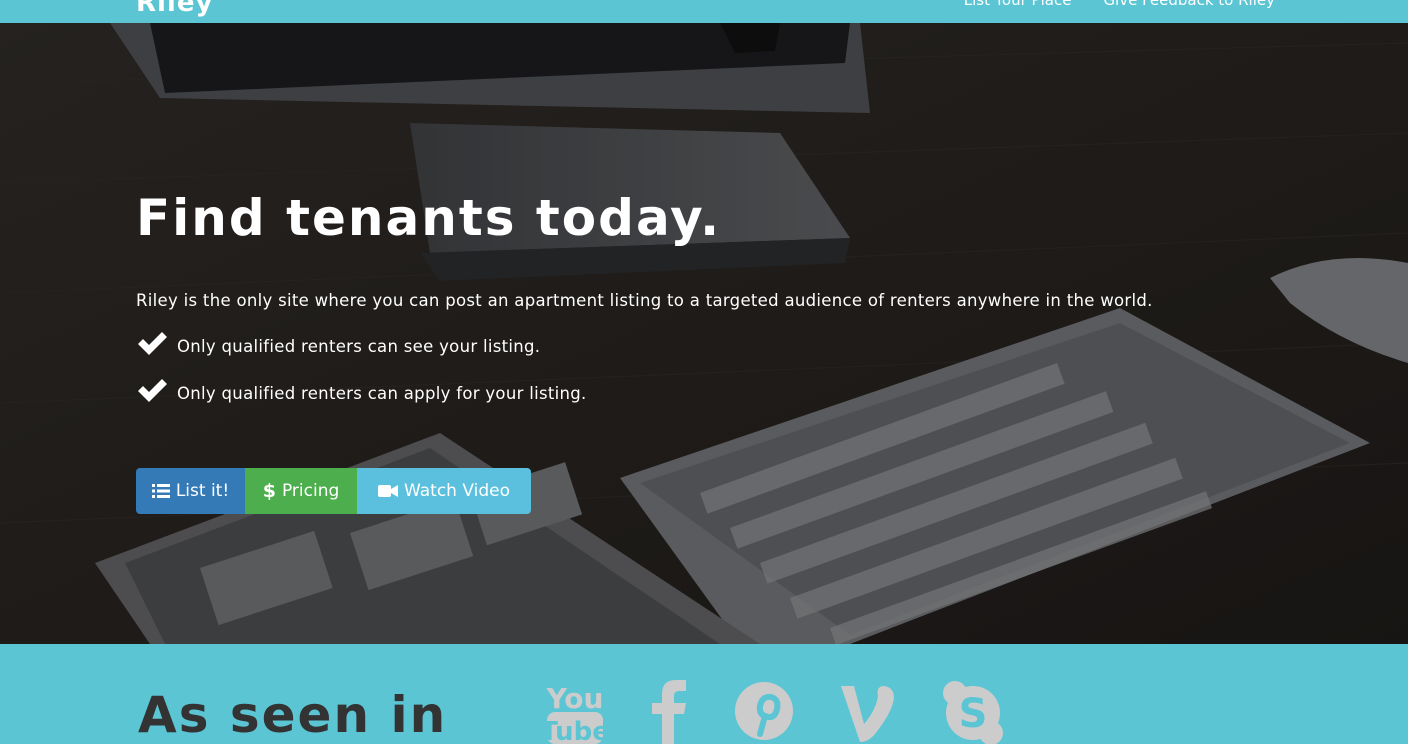  I want to click on dollar-icon: $, so click(269, 491).